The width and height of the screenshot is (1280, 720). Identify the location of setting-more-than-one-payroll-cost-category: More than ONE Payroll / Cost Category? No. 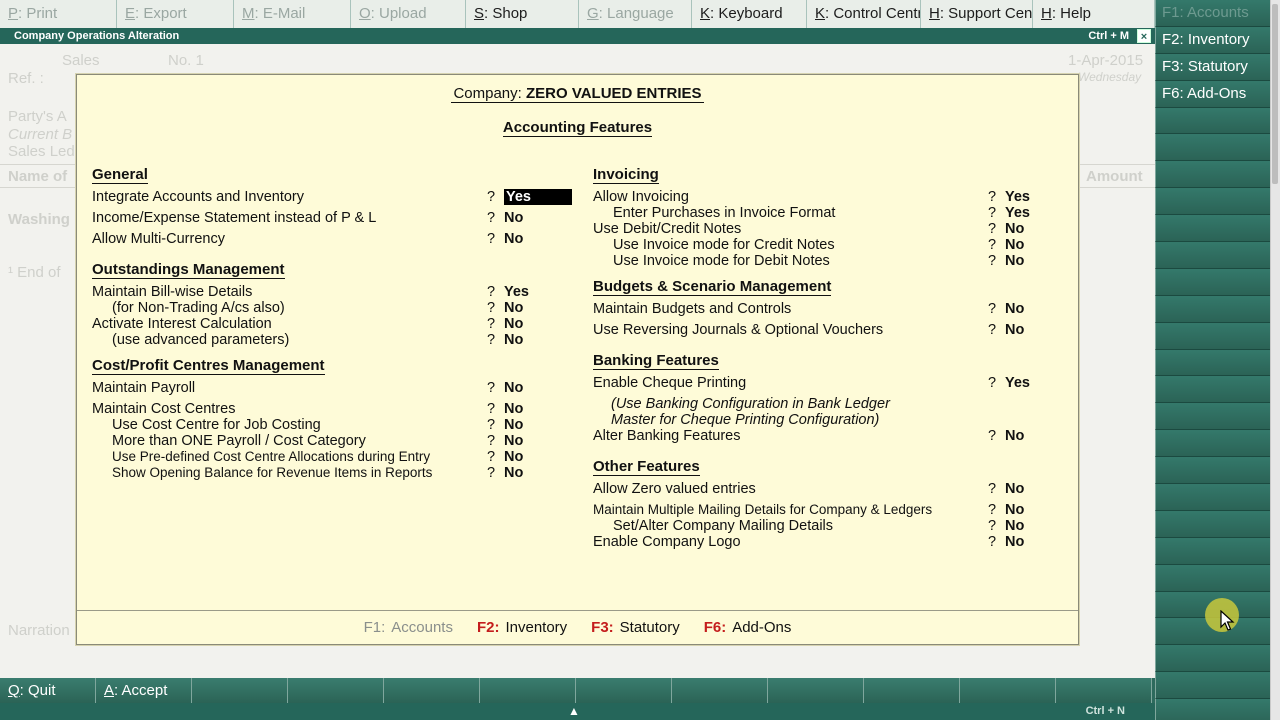
(333, 441).